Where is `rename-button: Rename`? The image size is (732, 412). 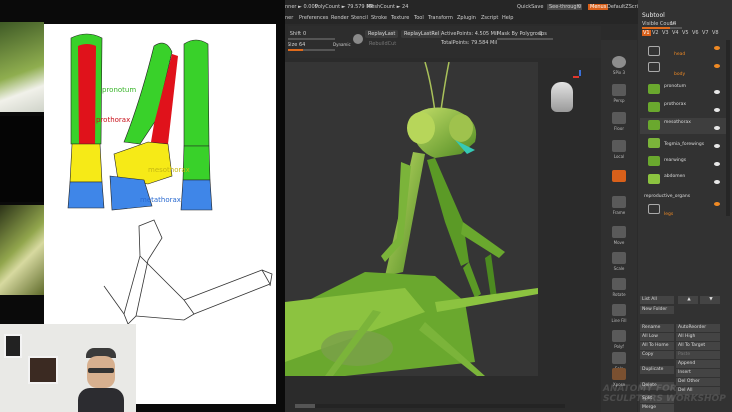 rename-button: Rename is located at coordinates (657, 328).